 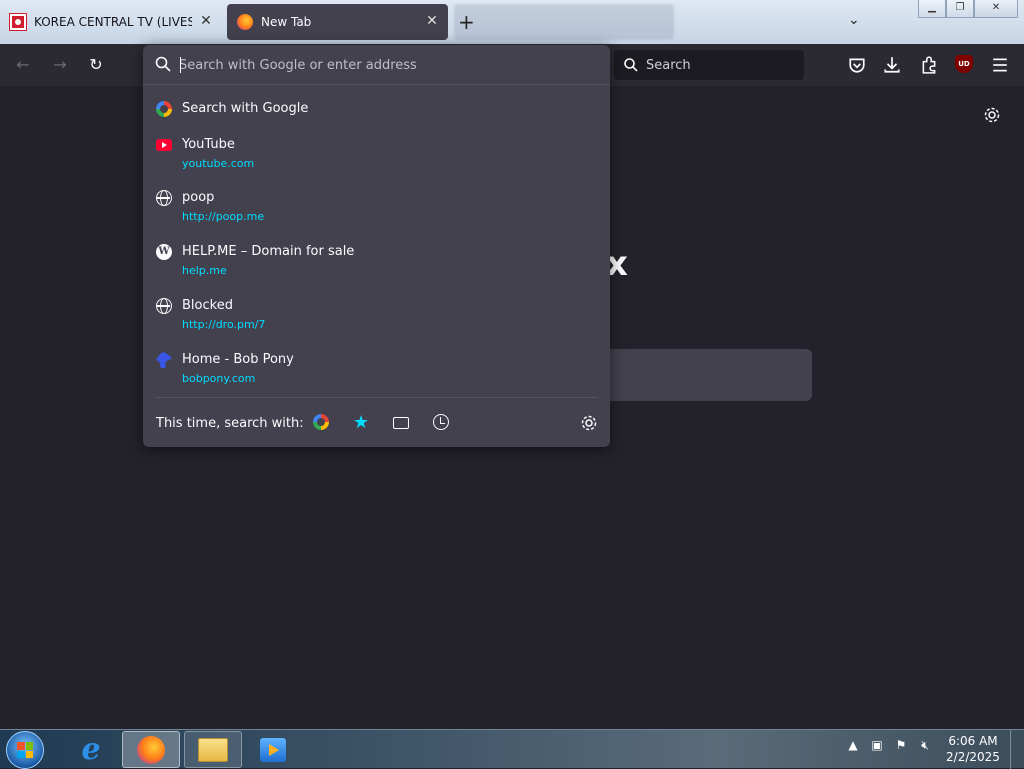 I want to click on taskbar-media-player, so click(x=273, y=749).